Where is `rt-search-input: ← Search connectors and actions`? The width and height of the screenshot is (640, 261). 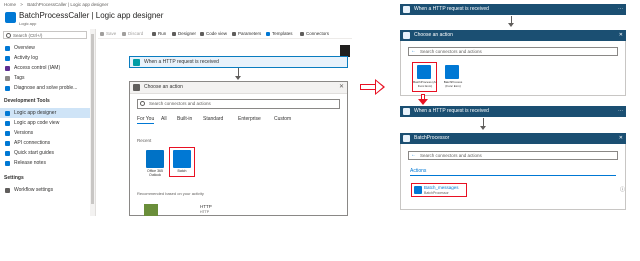
rt-search-input: ← Search connectors and actions is located at coordinates (513, 51).